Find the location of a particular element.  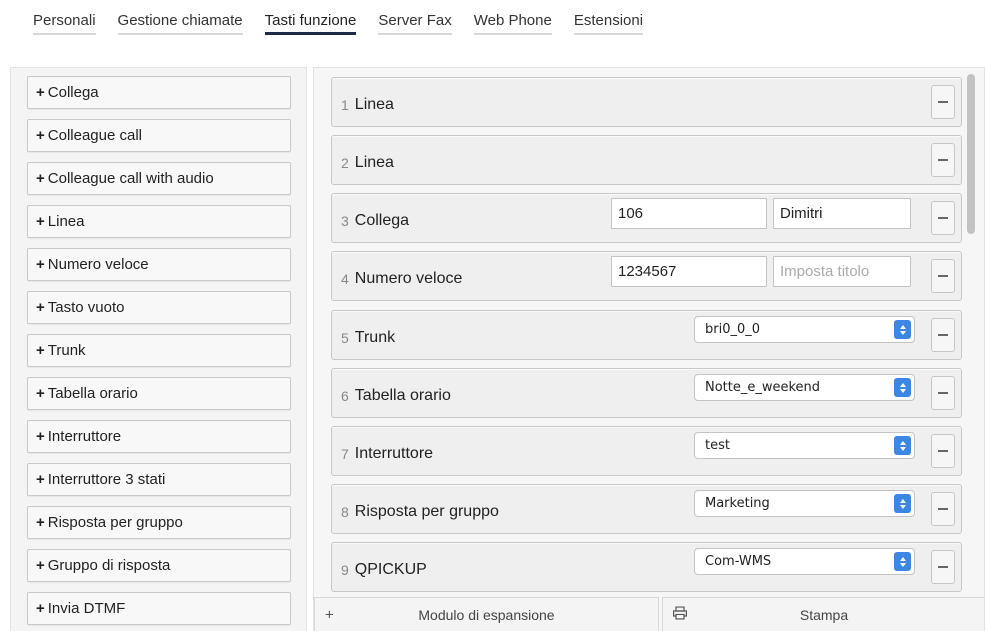

tab-tasti-funzione: Tasti funzione is located at coordinates (310, 23).